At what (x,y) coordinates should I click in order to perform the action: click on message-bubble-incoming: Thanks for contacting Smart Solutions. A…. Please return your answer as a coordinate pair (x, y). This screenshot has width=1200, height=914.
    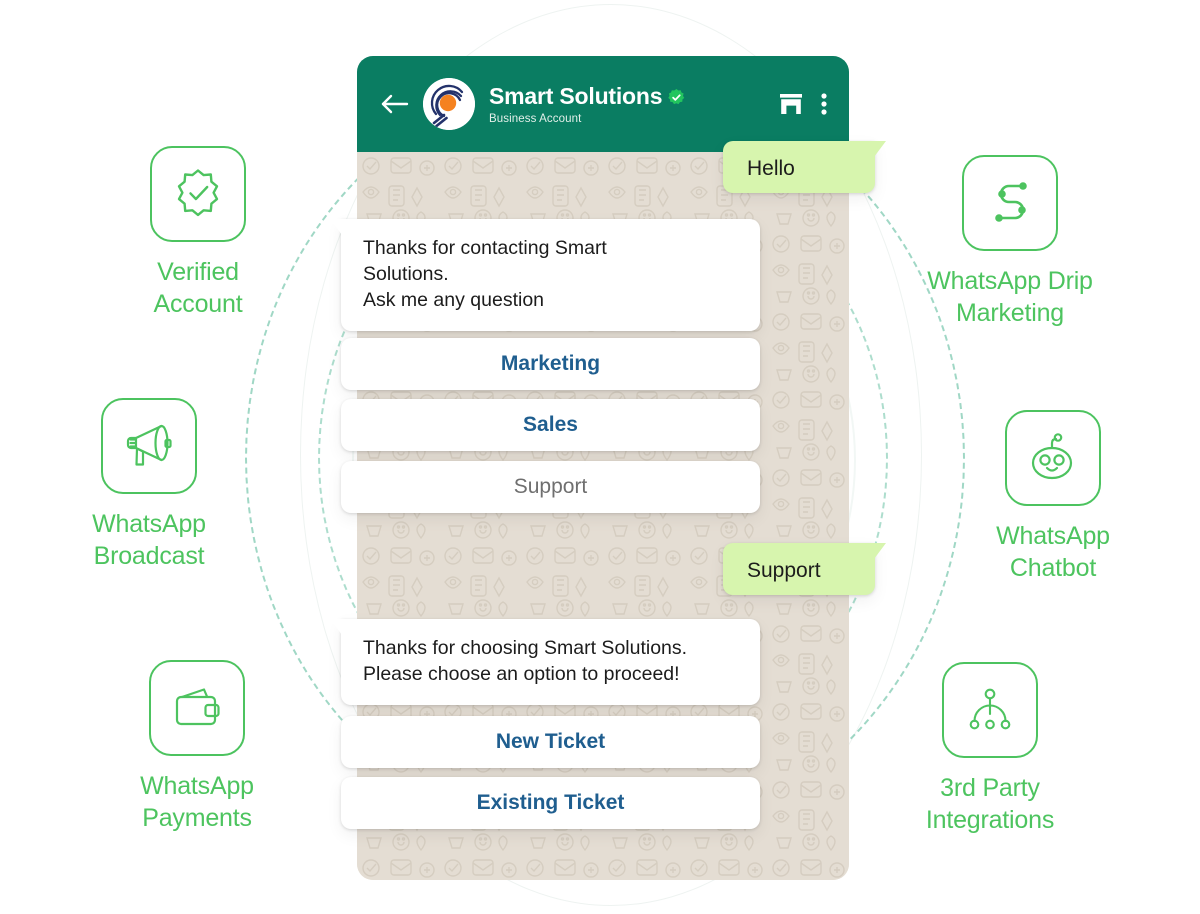
    Looking at the image, I should click on (550, 275).